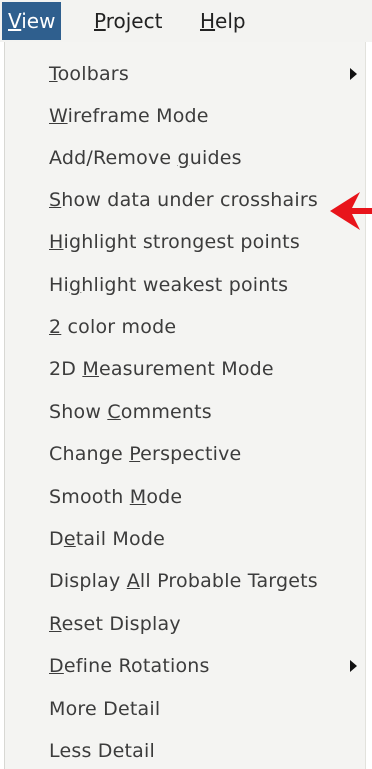 The height and width of the screenshot is (769, 372). Describe the element at coordinates (185, 242) in the screenshot. I see `menu-item-highlight-strongest-points: Highlight strongest points` at that location.